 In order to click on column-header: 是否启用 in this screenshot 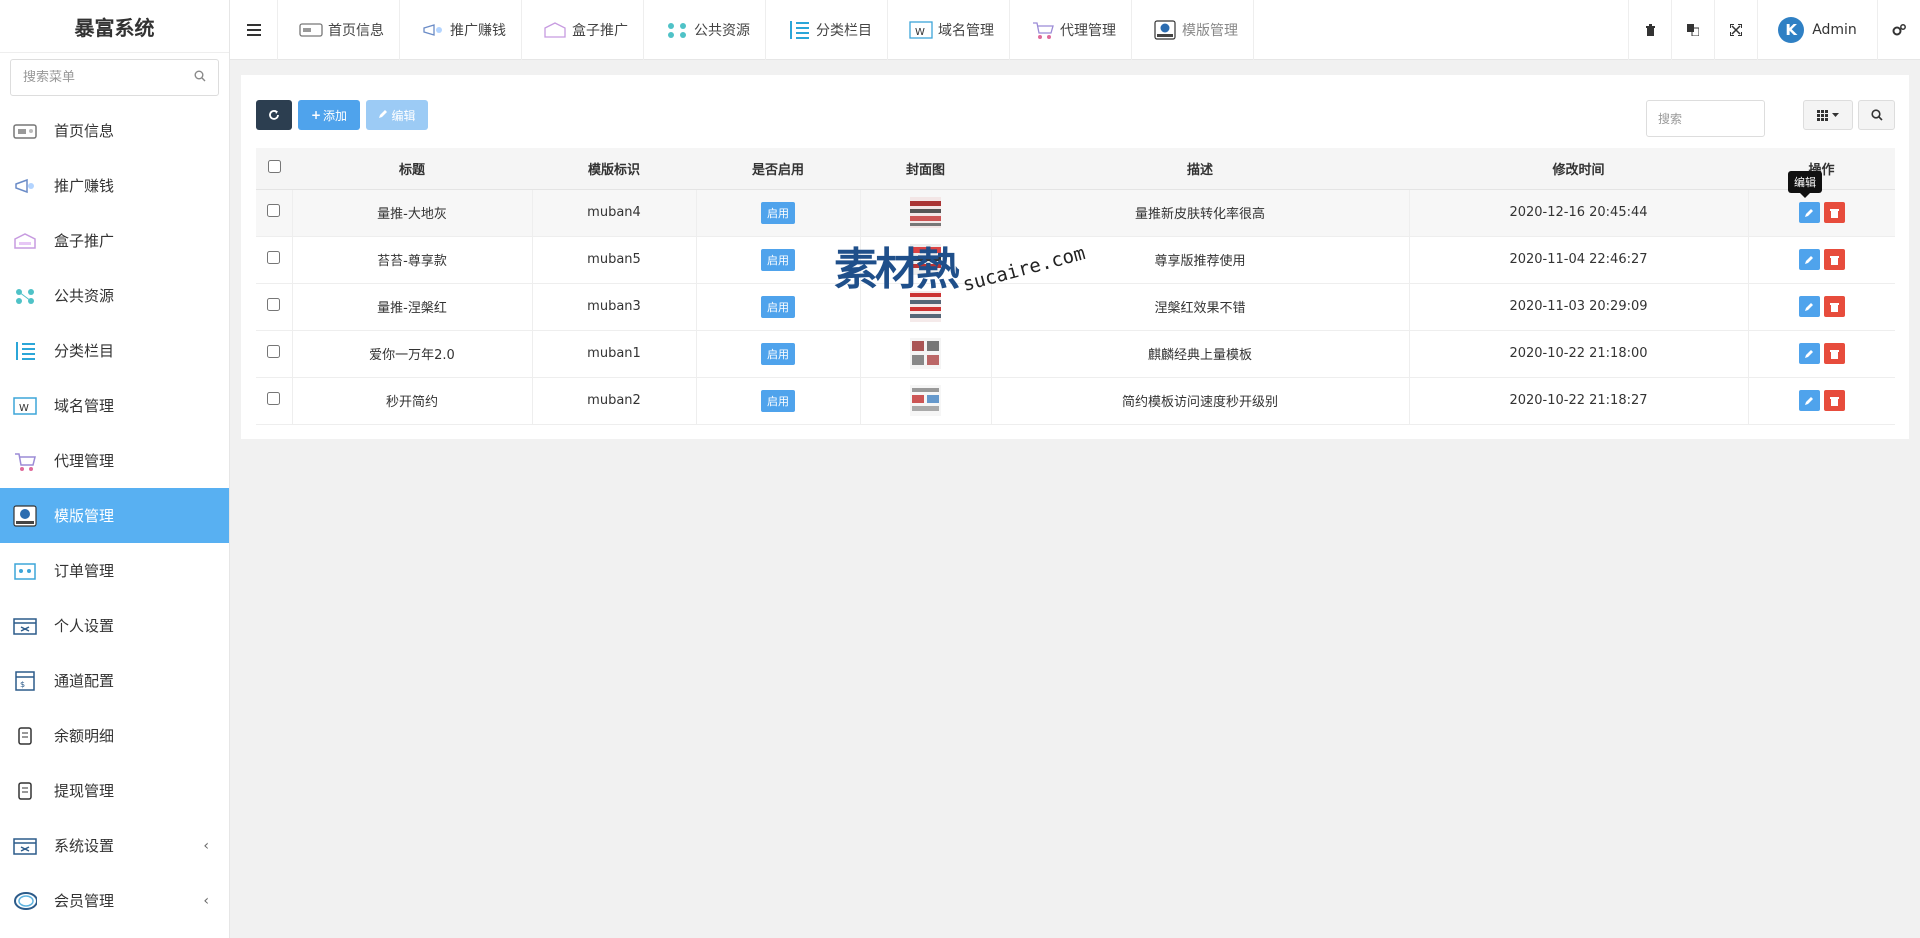, I will do `click(778, 169)`.